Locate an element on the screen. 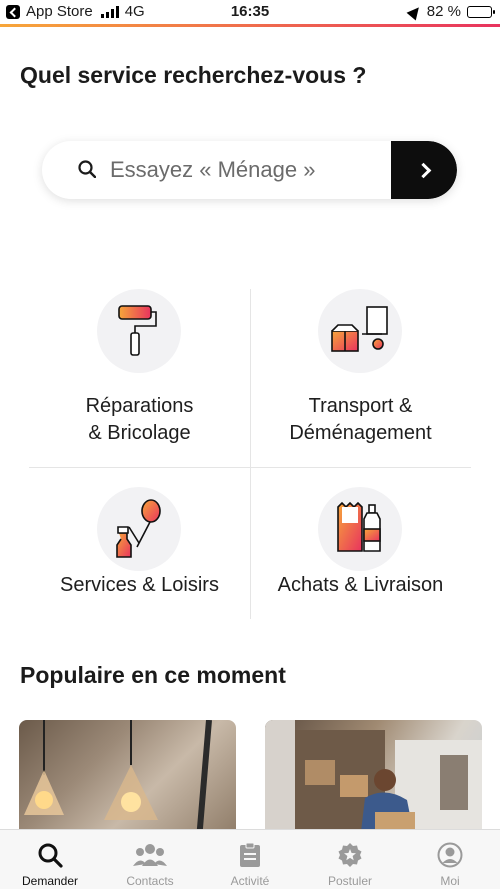  profile-icon is located at coordinates (450, 855).